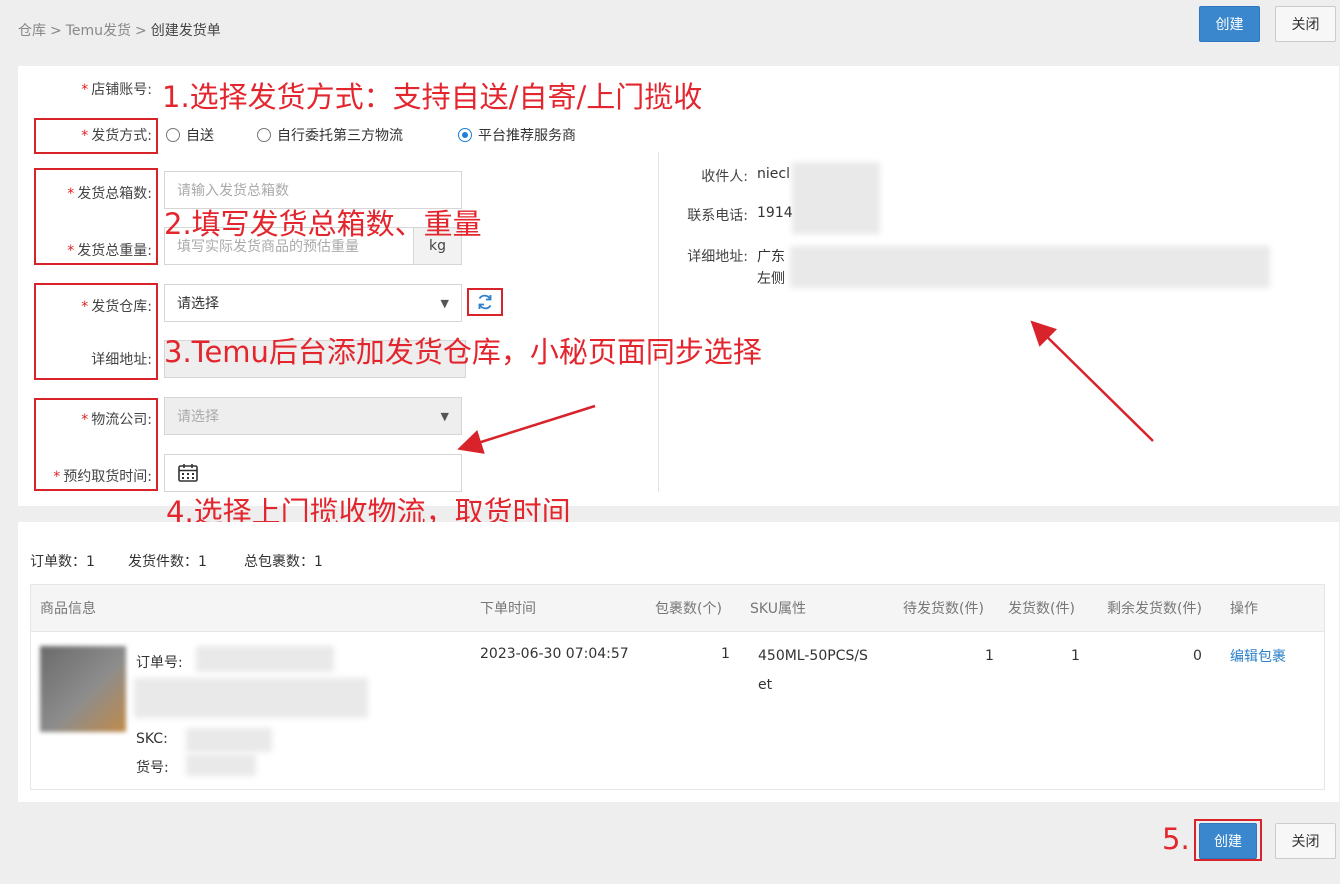 The width and height of the screenshot is (1340, 884). I want to click on annotation-step1: 1.选择发货方式：支持自送/自寄/上门揽收, so click(432, 97).